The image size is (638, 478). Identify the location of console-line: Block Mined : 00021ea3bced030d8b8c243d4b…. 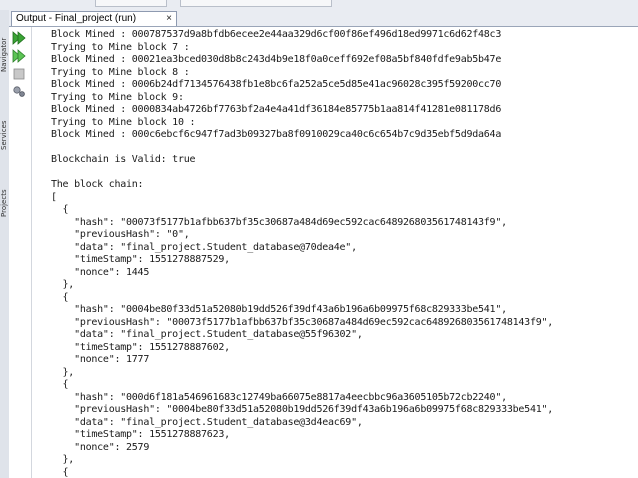
(276, 59).